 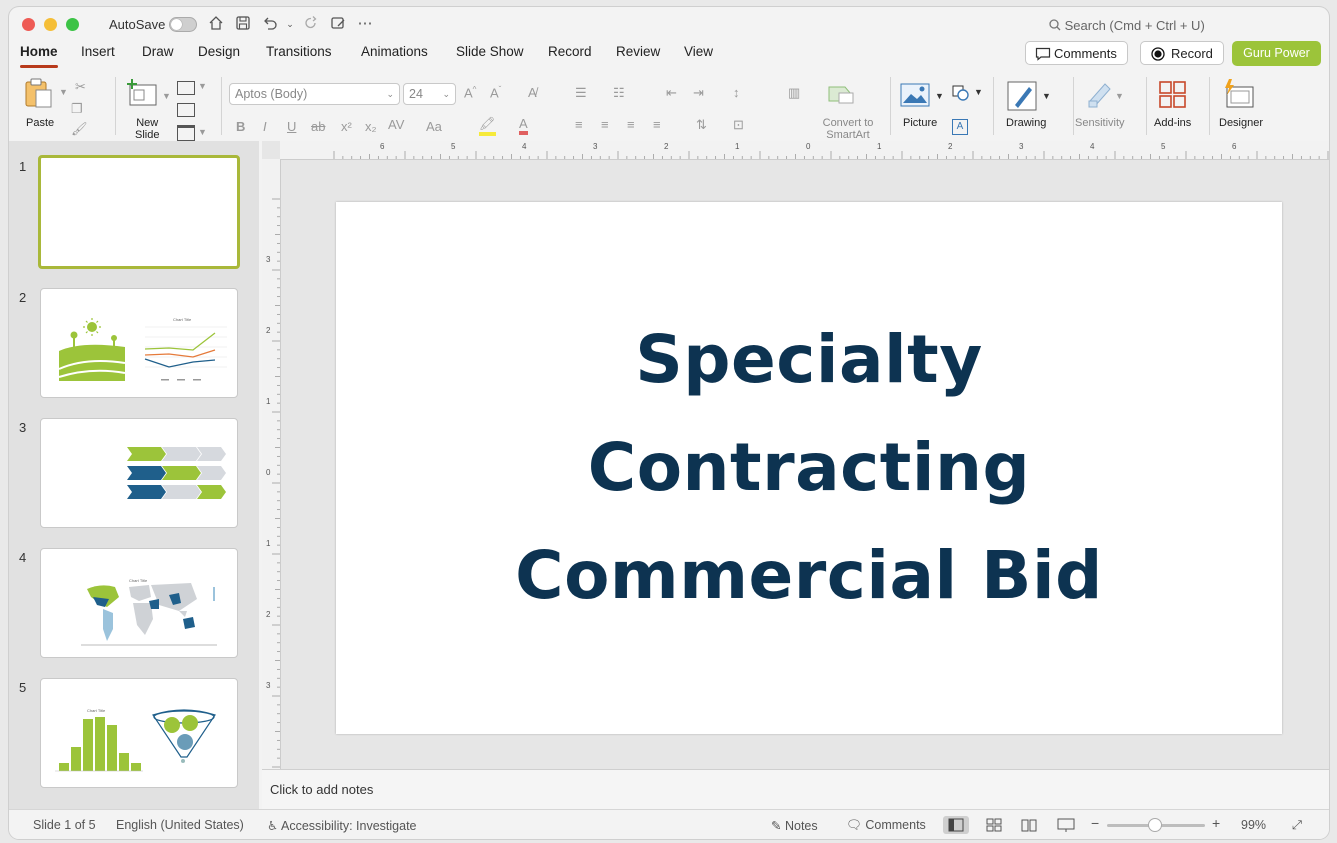 I want to click on copy-icon: ❐, so click(x=77, y=109).